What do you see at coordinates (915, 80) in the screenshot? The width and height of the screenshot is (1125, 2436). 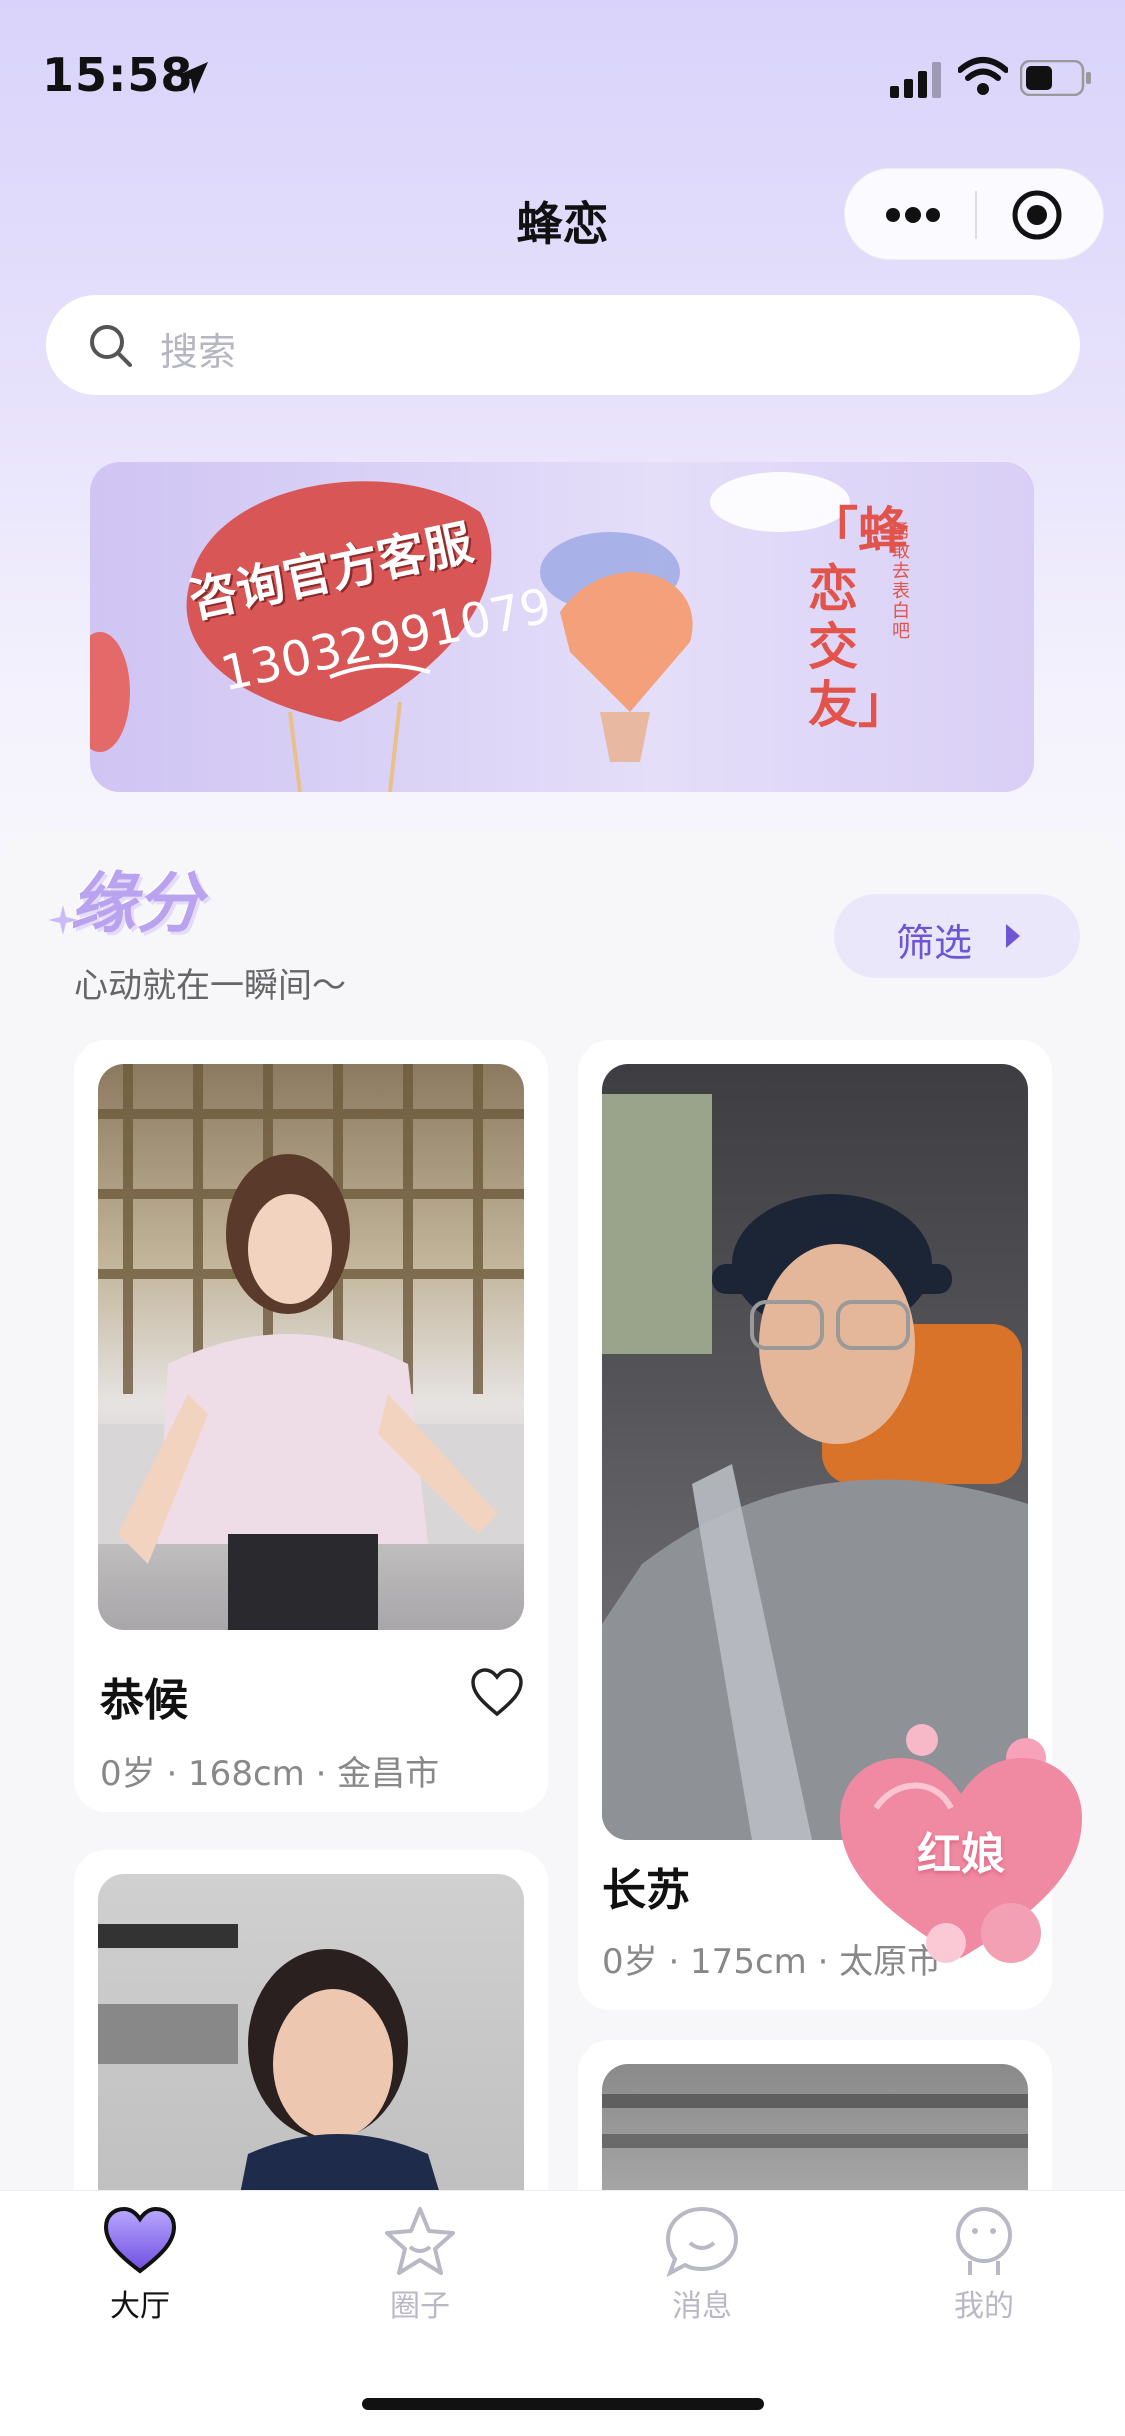 I see `cellular-signal-icon` at bounding box center [915, 80].